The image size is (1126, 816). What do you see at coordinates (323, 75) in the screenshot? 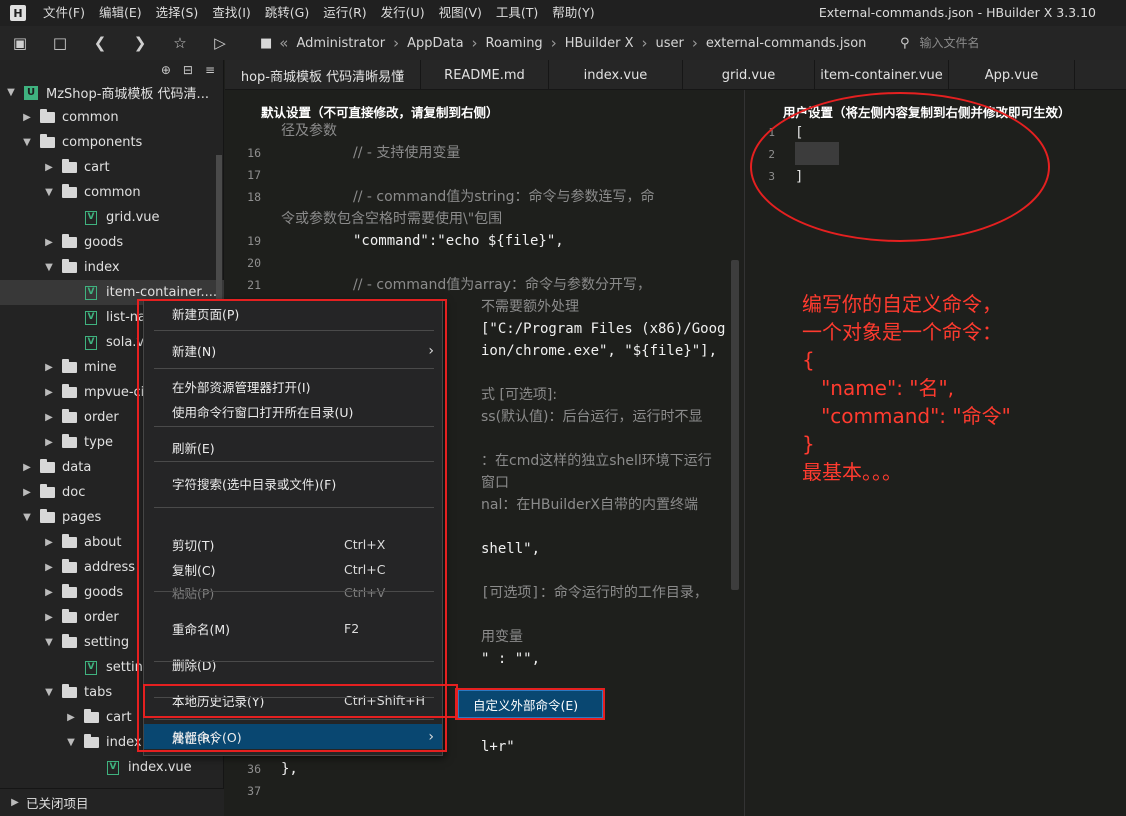
I see `editor-tab: hop-商城模板 代码清晰易懂` at bounding box center [323, 75].